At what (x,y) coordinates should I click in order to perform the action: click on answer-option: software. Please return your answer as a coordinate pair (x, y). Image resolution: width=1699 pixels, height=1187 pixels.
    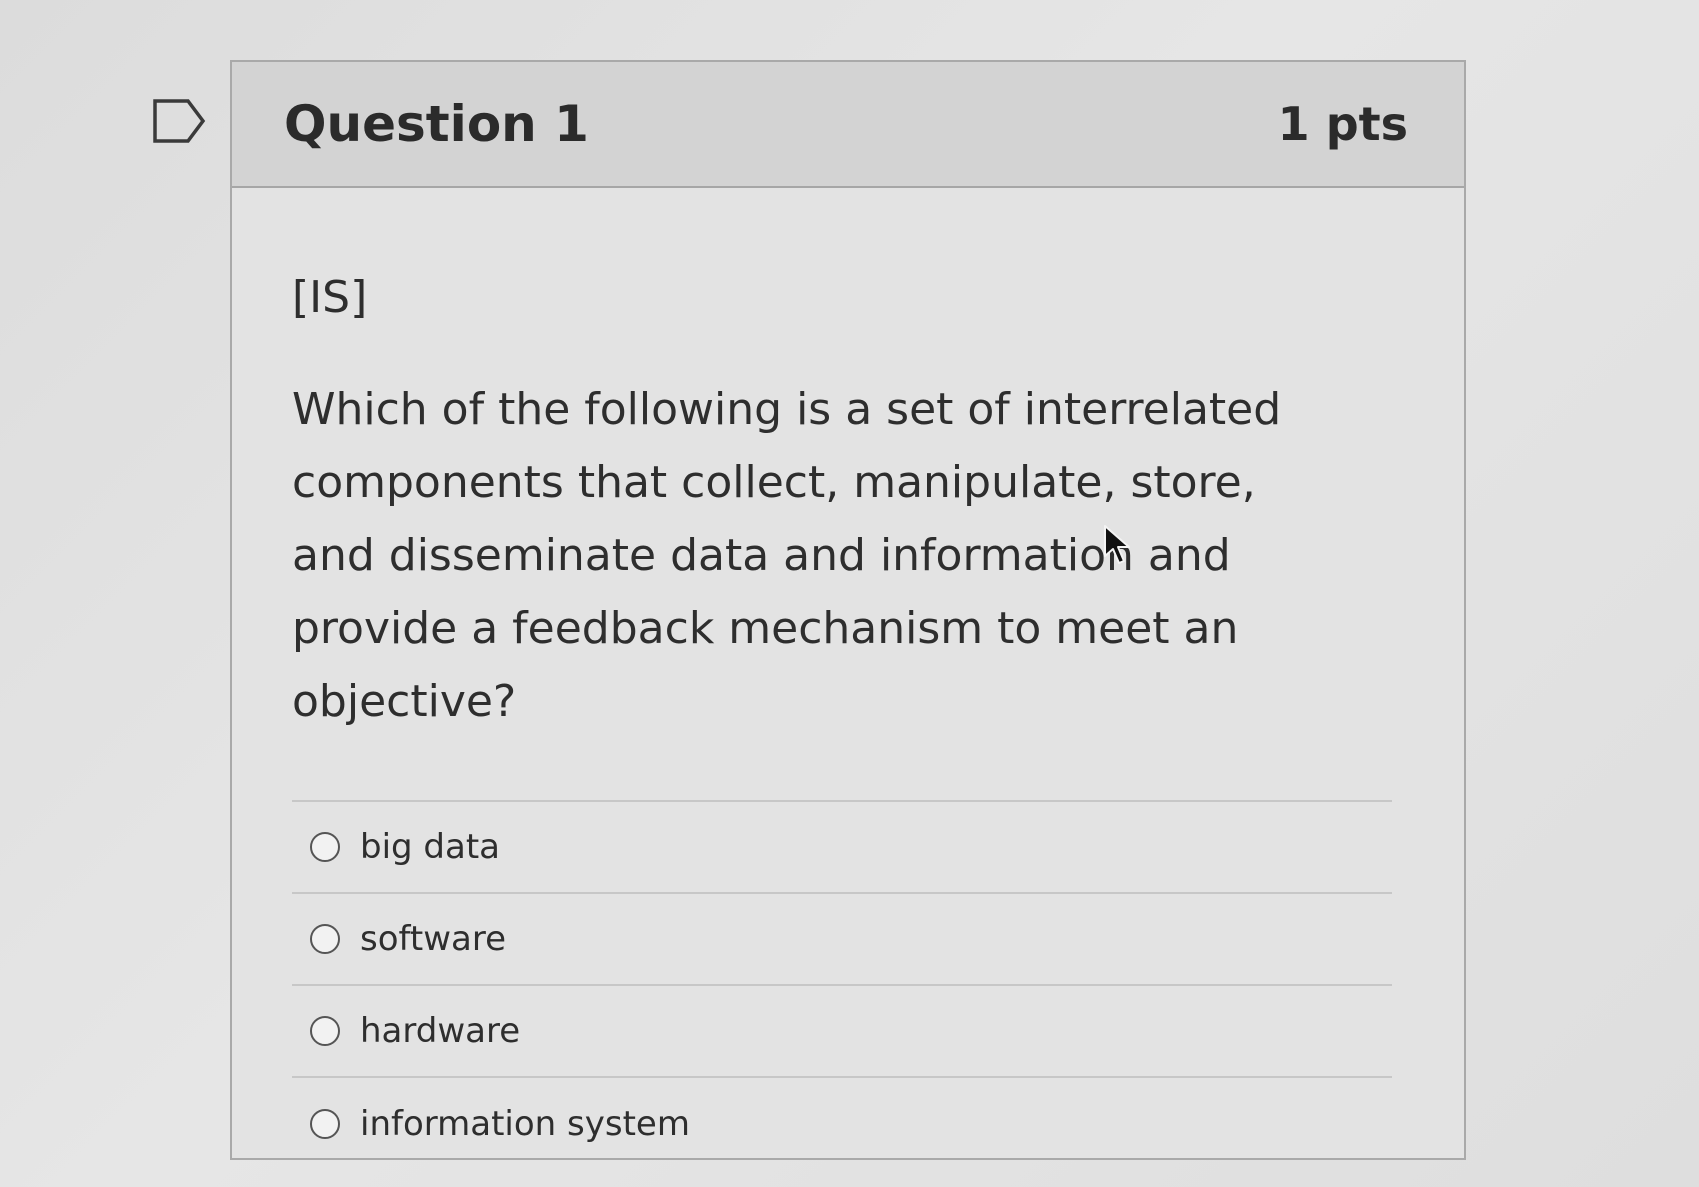
    Looking at the image, I should click on (842, 940).